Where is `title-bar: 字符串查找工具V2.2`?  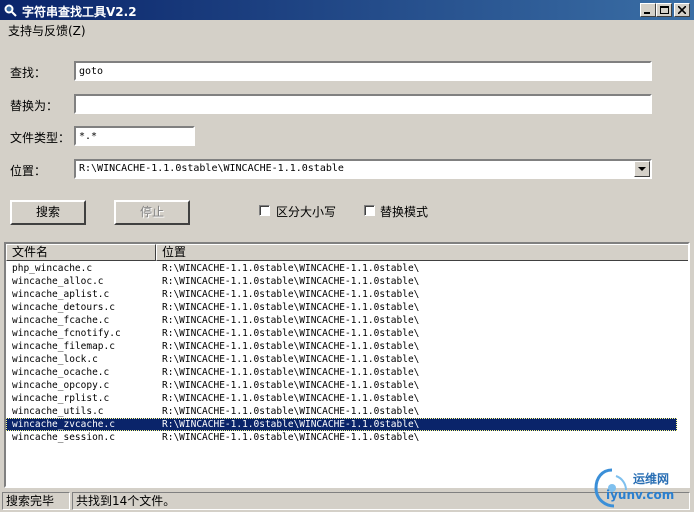
title-bar: 字符串查找工具V2.2 is located at coordinates (347, 10).